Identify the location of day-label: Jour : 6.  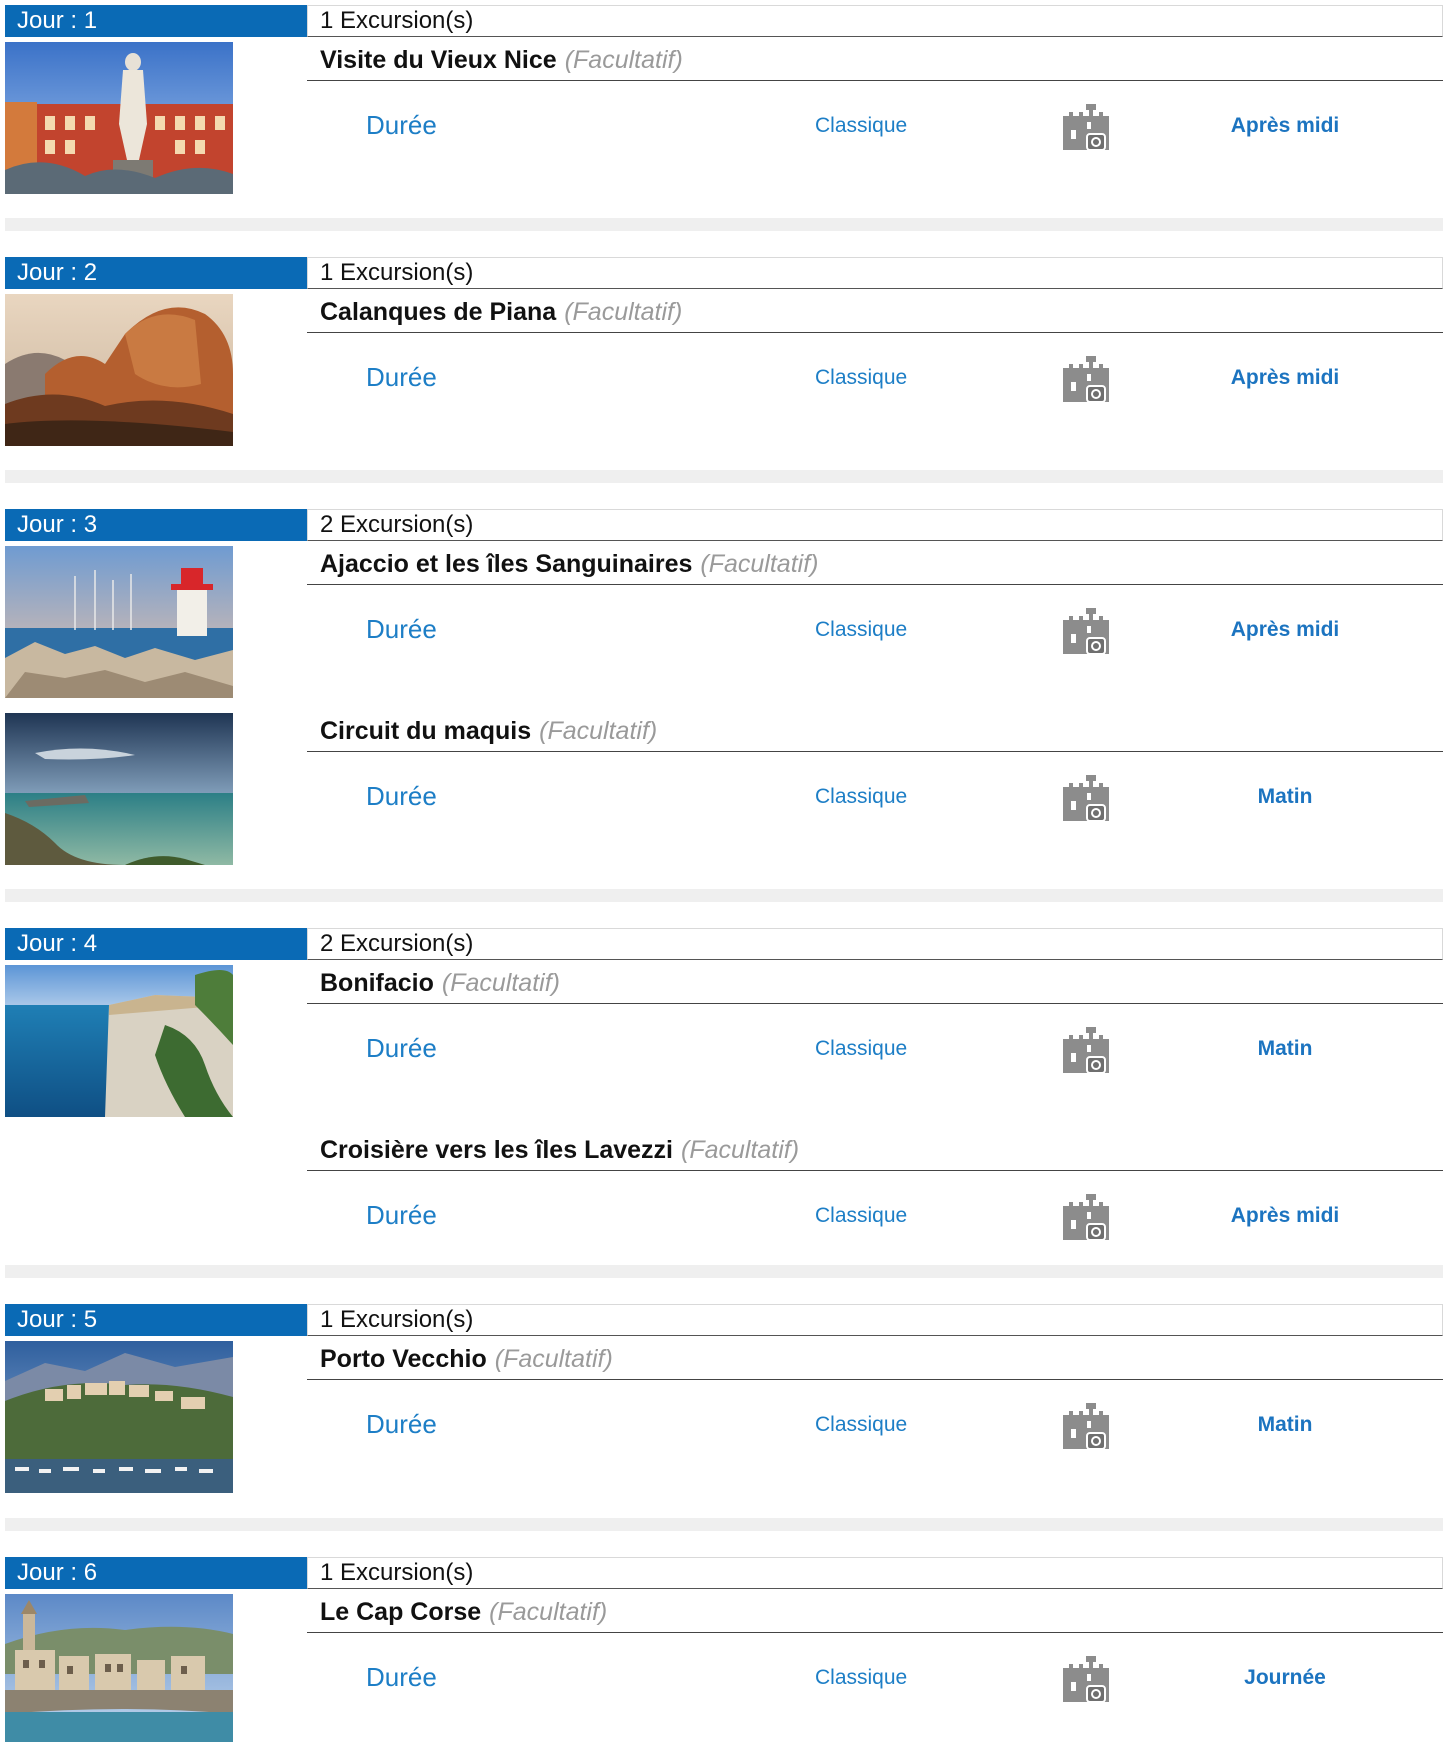
(156, 1573).